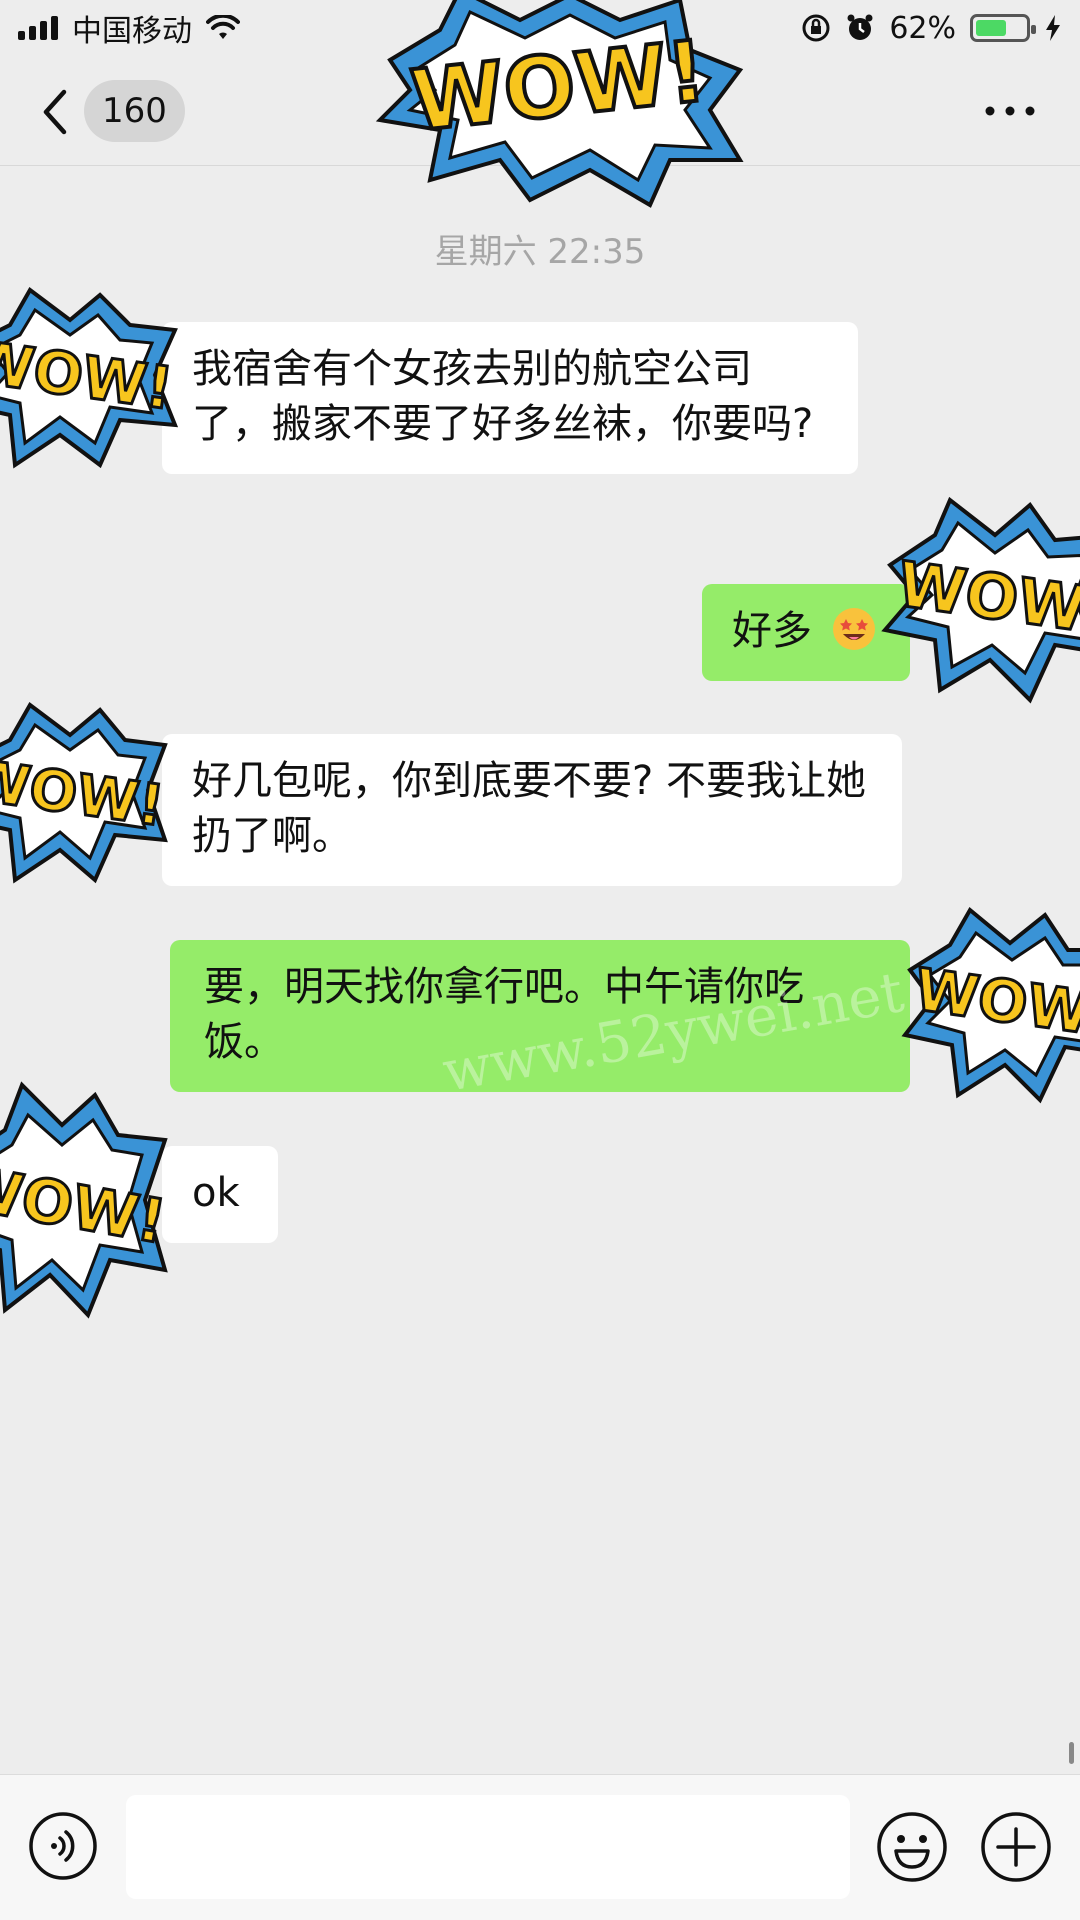 The width and height of the screenshot is (1080, 1920). I want to click on scrollbar, so click(1071, 1753).